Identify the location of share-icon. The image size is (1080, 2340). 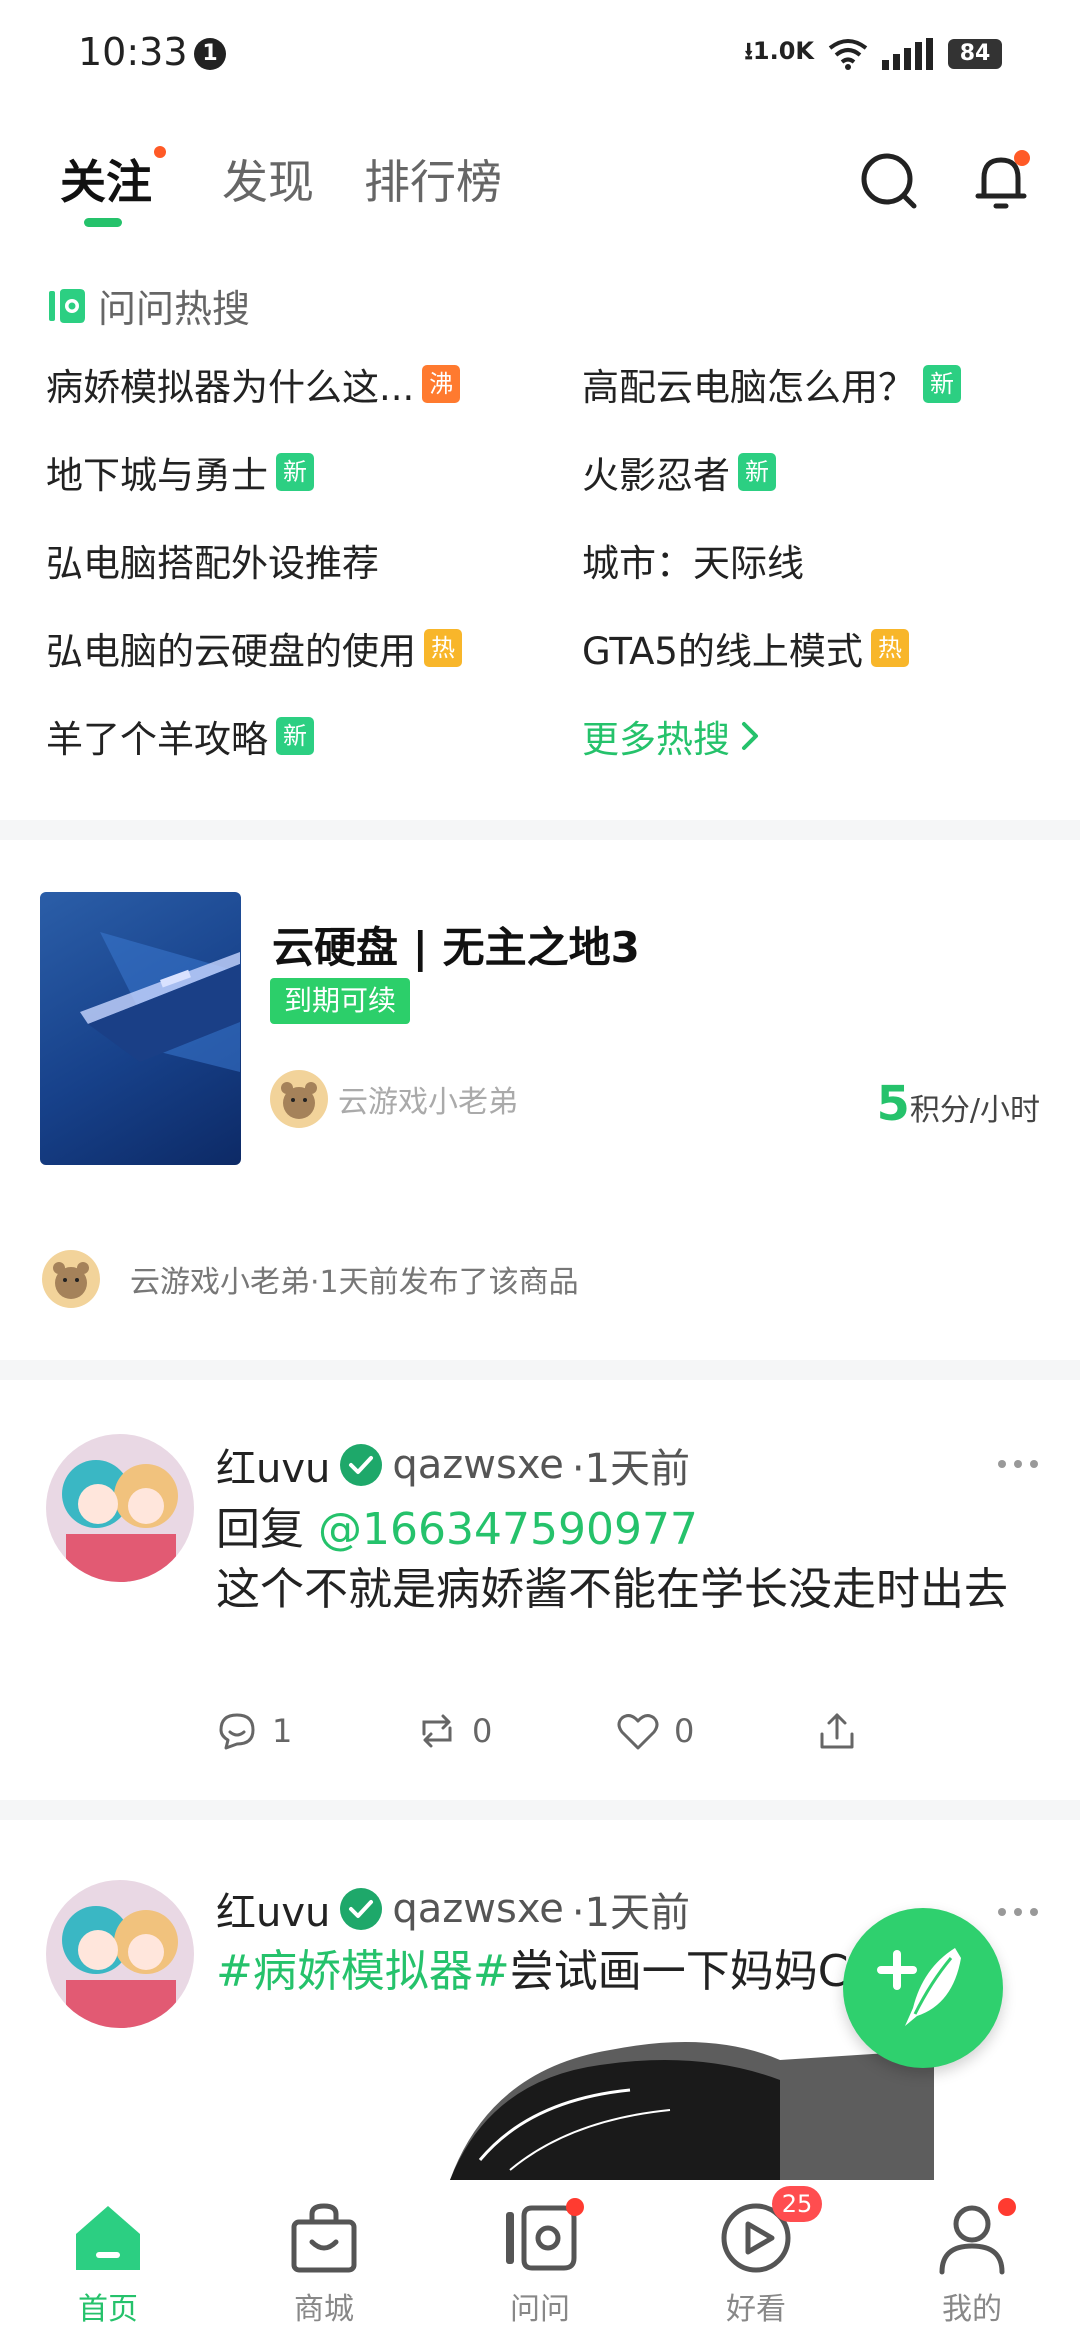
(837, 1731).